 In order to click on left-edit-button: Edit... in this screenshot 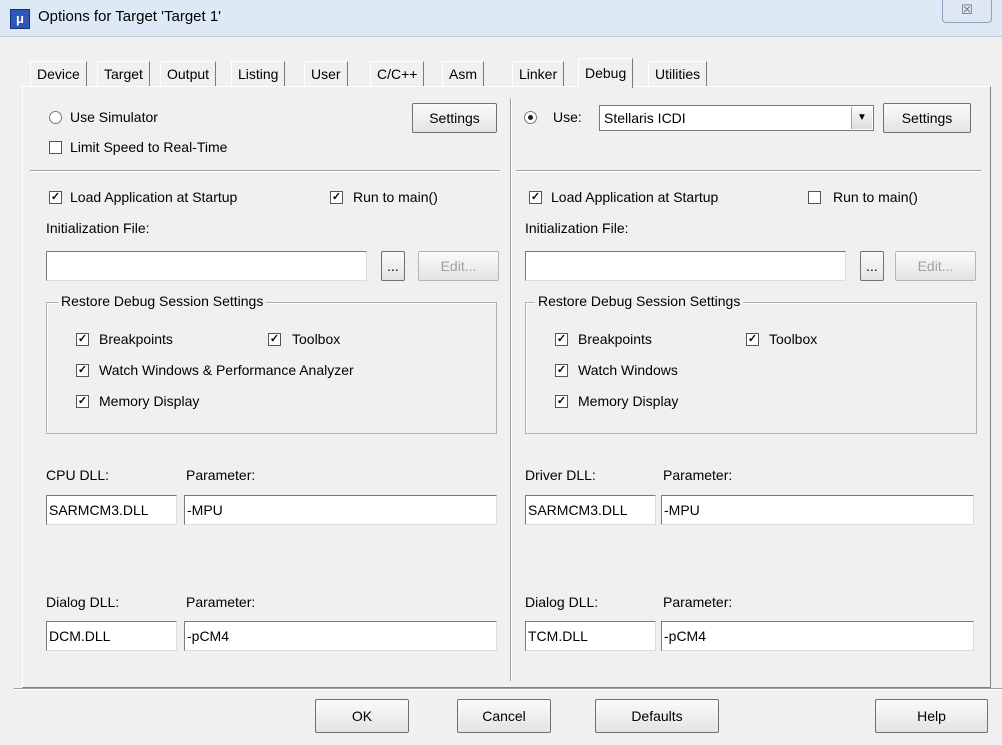, I will do `click(458, 266)`.